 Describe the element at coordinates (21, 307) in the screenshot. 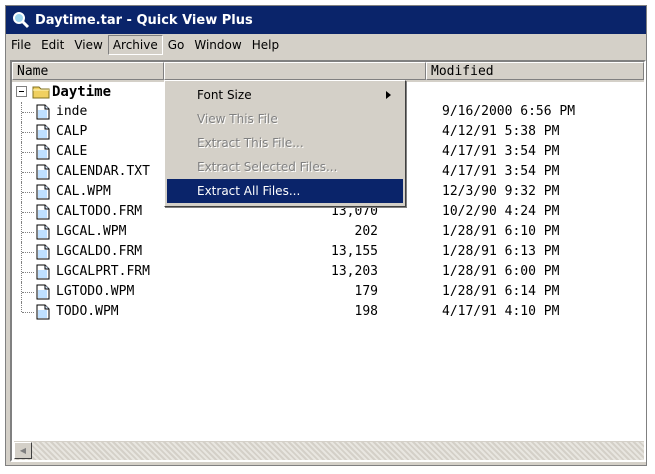

I see `tree-line` at that location.